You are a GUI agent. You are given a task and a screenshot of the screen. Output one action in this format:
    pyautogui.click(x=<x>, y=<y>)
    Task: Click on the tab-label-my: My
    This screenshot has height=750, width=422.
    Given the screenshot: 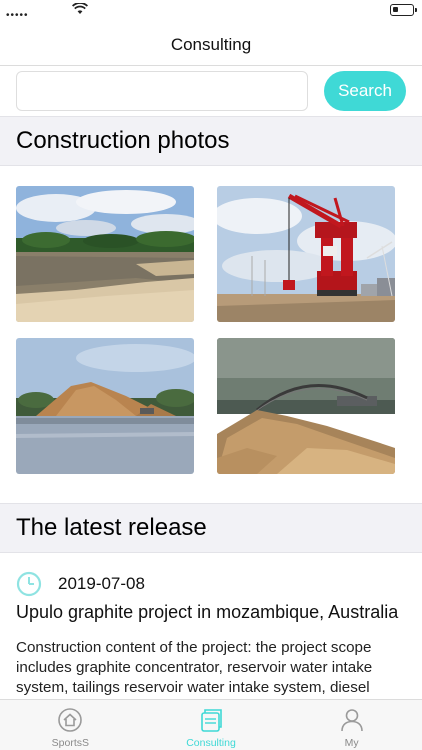 What is the action you would take?
    pyautogui.click(x=351, y=743)
    